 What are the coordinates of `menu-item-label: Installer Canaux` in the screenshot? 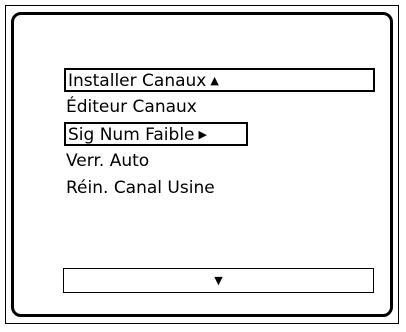 It's located at (137, 81).